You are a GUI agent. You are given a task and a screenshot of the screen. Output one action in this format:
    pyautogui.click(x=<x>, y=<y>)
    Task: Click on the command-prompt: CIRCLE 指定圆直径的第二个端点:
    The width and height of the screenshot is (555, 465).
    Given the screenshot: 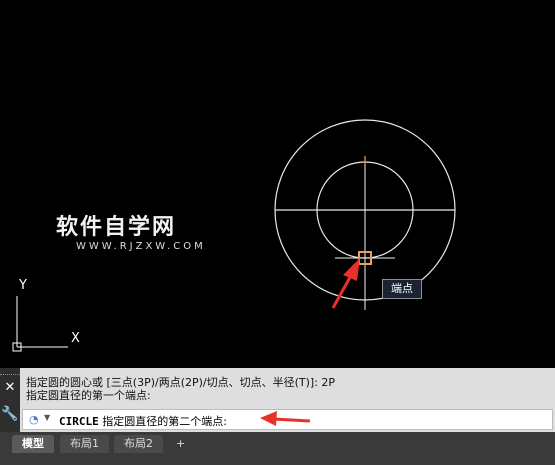 What is the action you would take?
    pyautogui.click(x=143, y=421)
    